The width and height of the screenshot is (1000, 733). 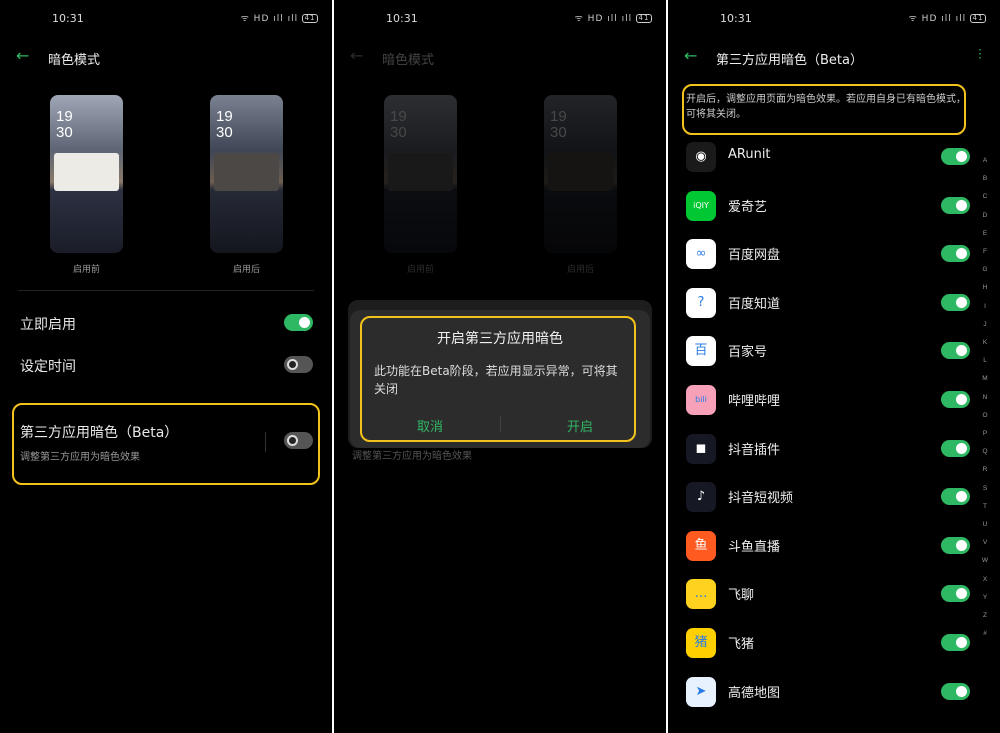 I want to click on index-letter: A, so click(x=985, y=161).